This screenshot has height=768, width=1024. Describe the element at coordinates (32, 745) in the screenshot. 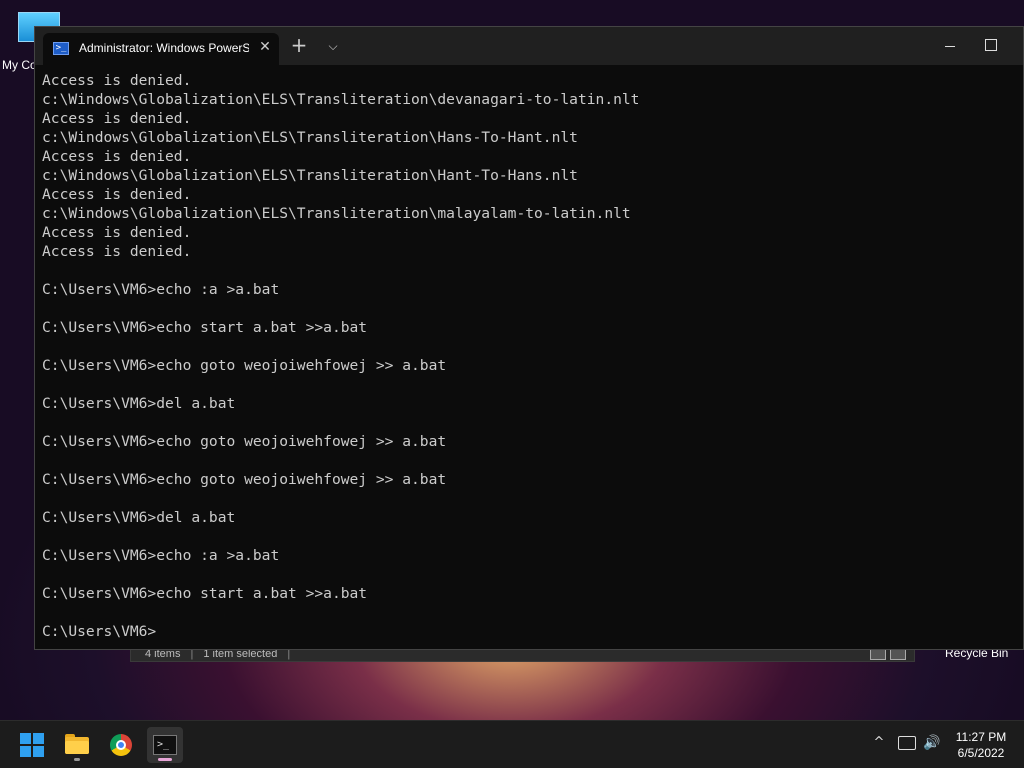

I see `start-button` at that location.